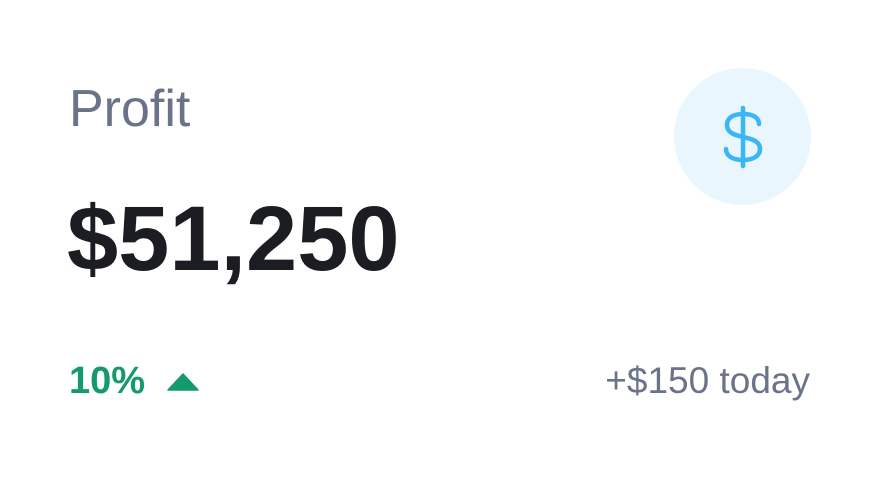 This screenshot has width=879, height=482. What do you see at coordinates (183, 382) in the screenshot?
I see `triangle-up-icon` at bounding box center [183, 382].